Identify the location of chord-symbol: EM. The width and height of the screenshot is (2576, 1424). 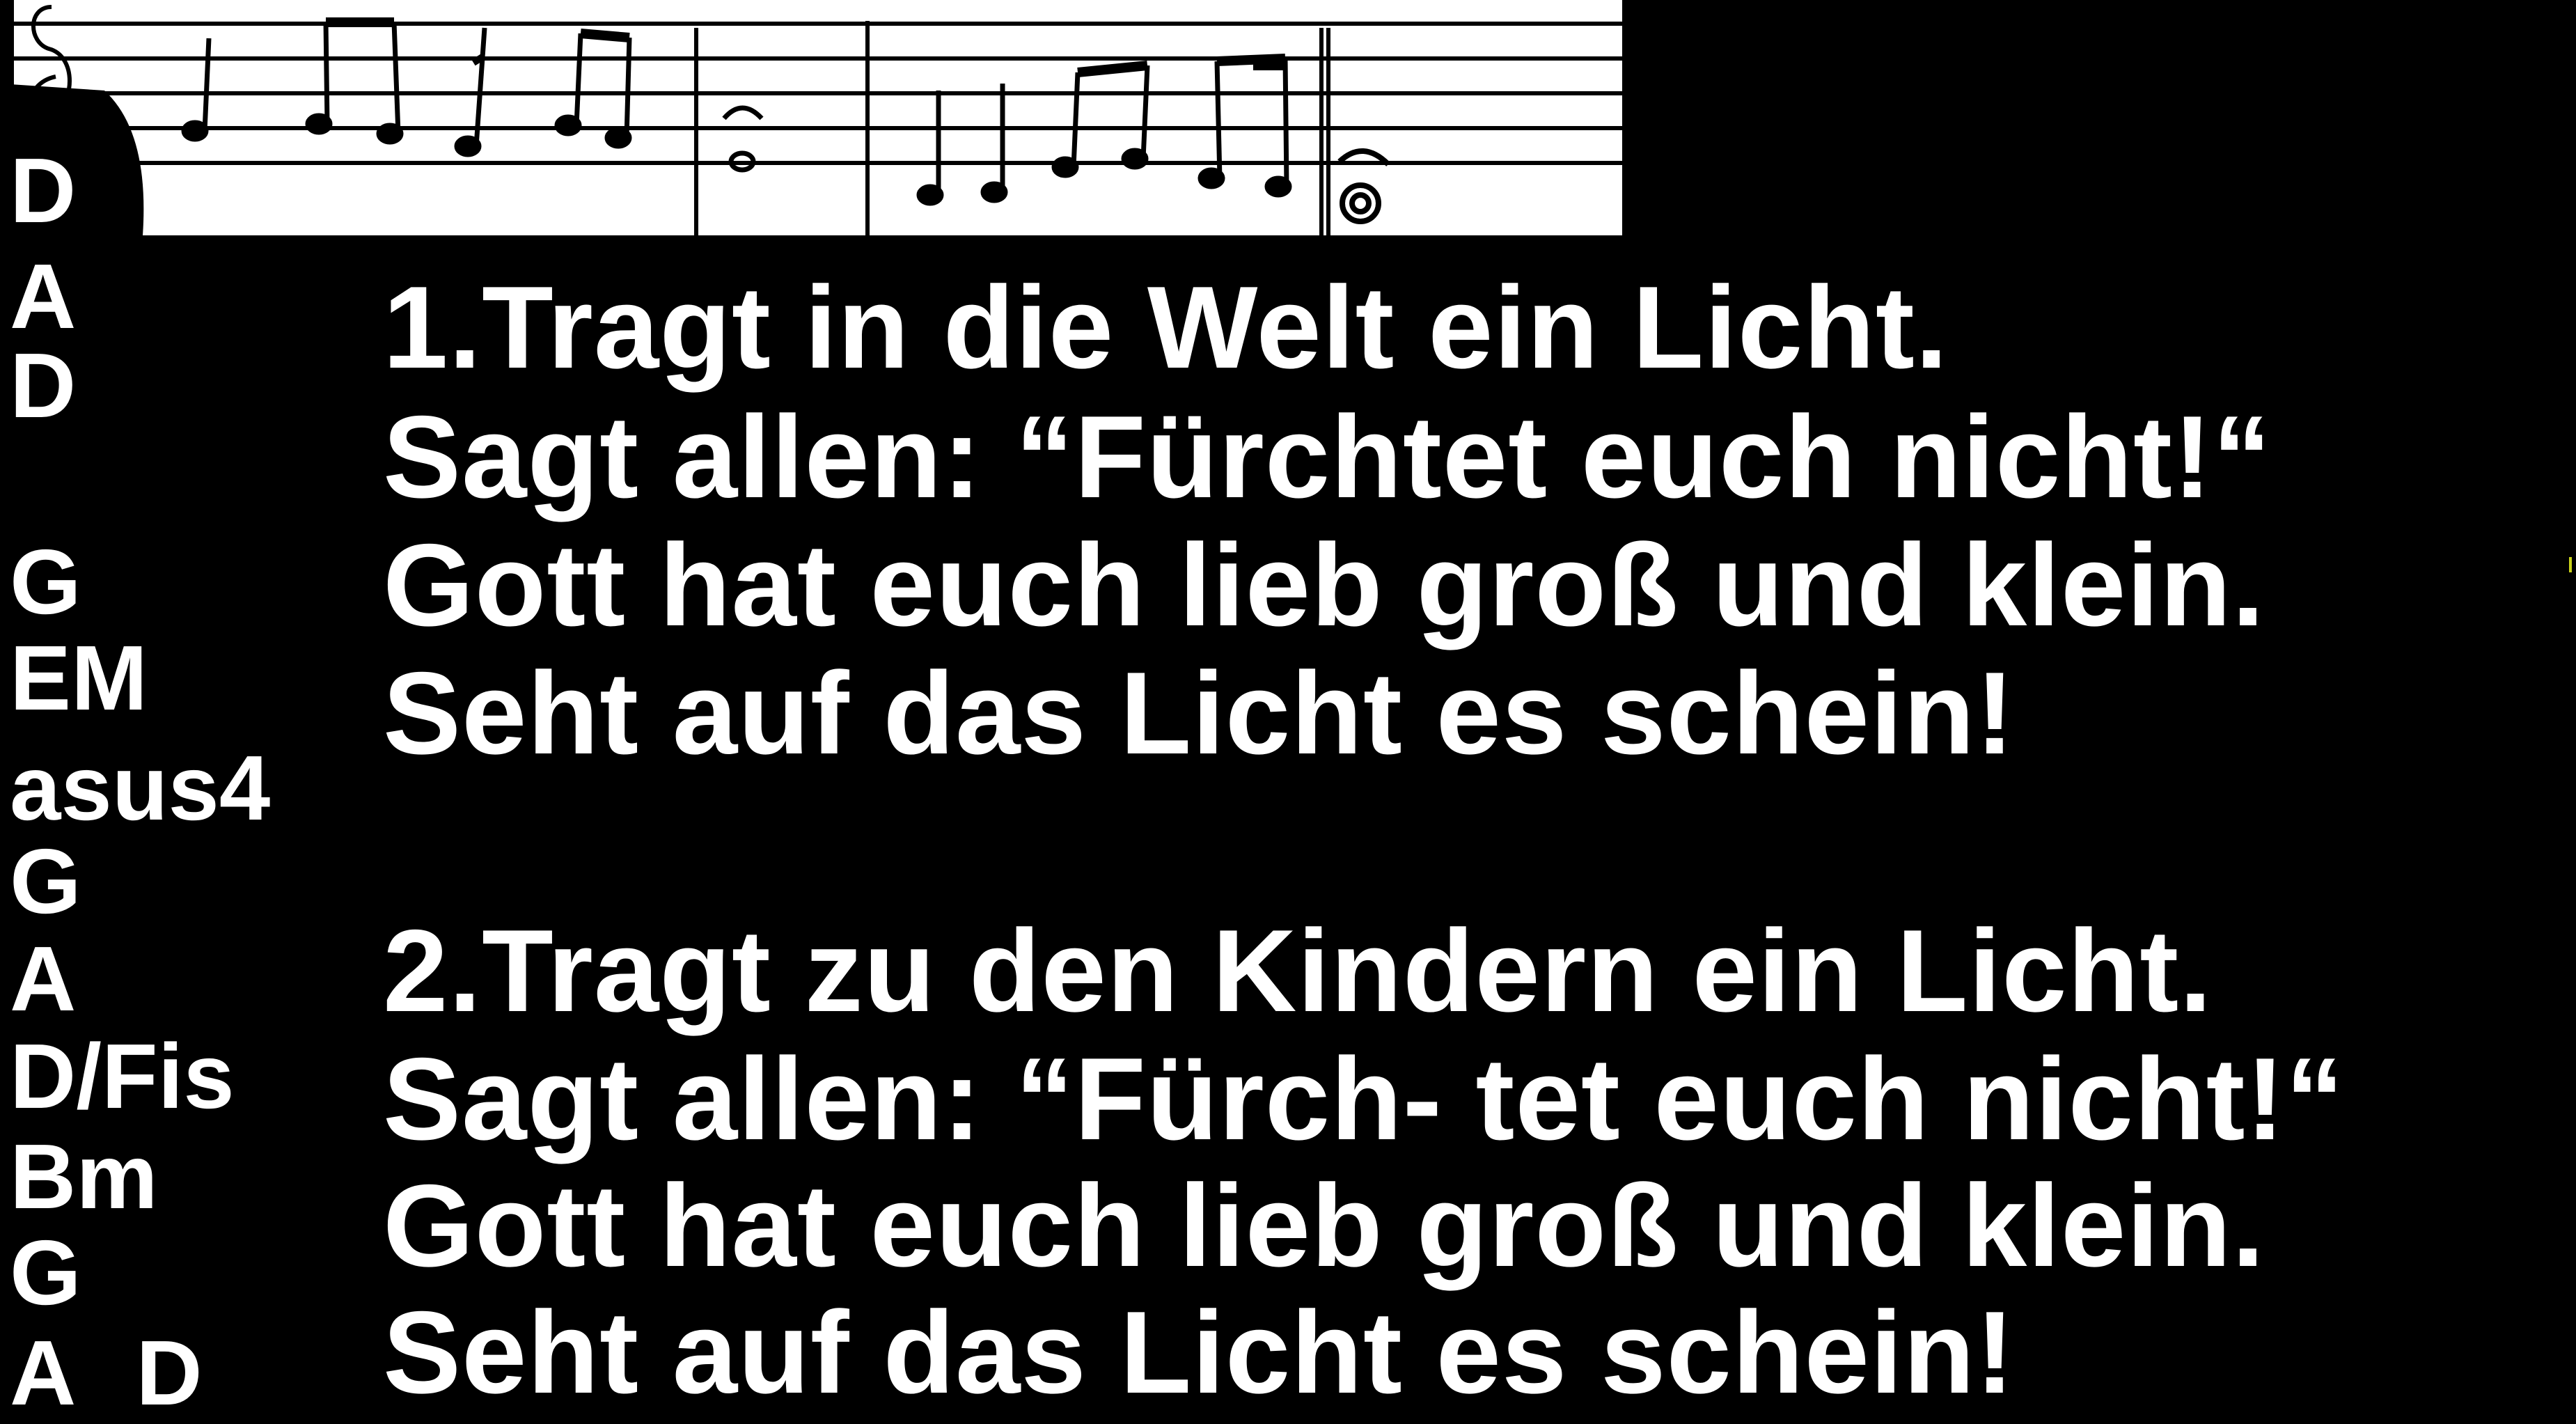
(79, 678).